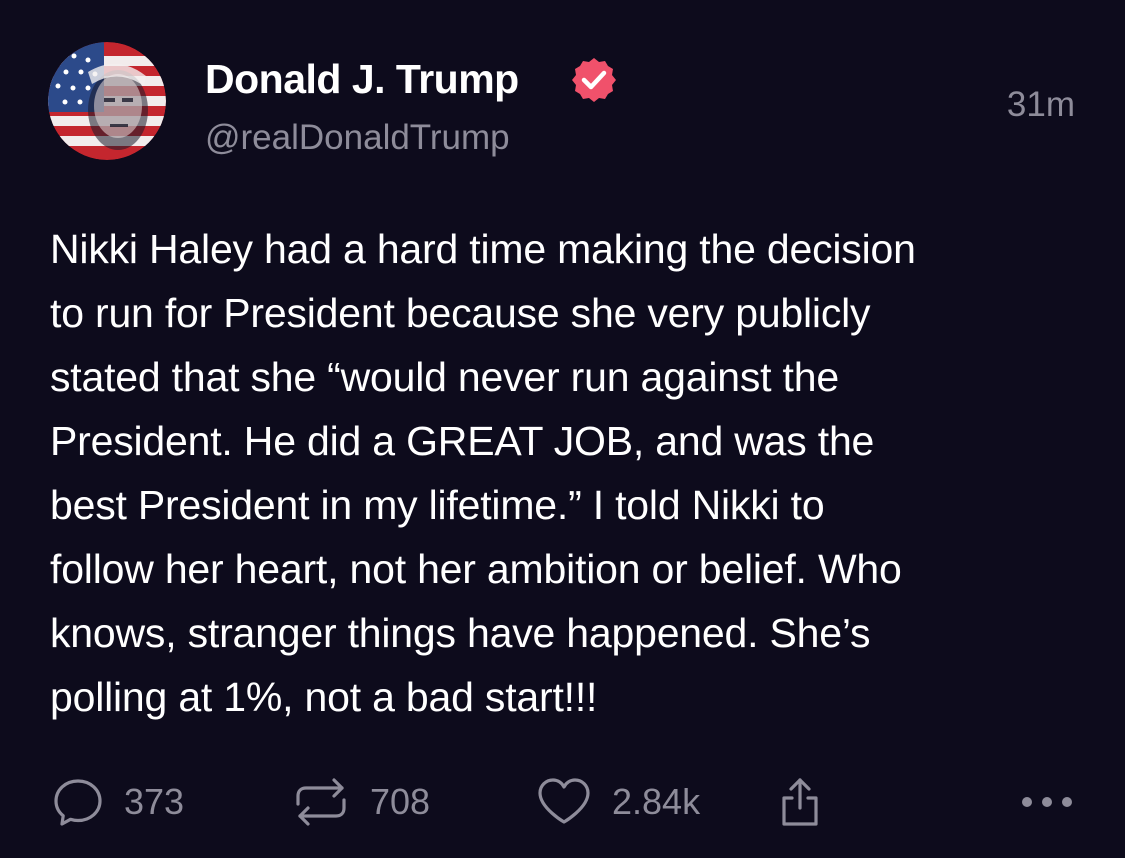  What do you see at coordinates (564, 801) in the screenshot?
I see `heart-icon` at bounding box center [564, 801].